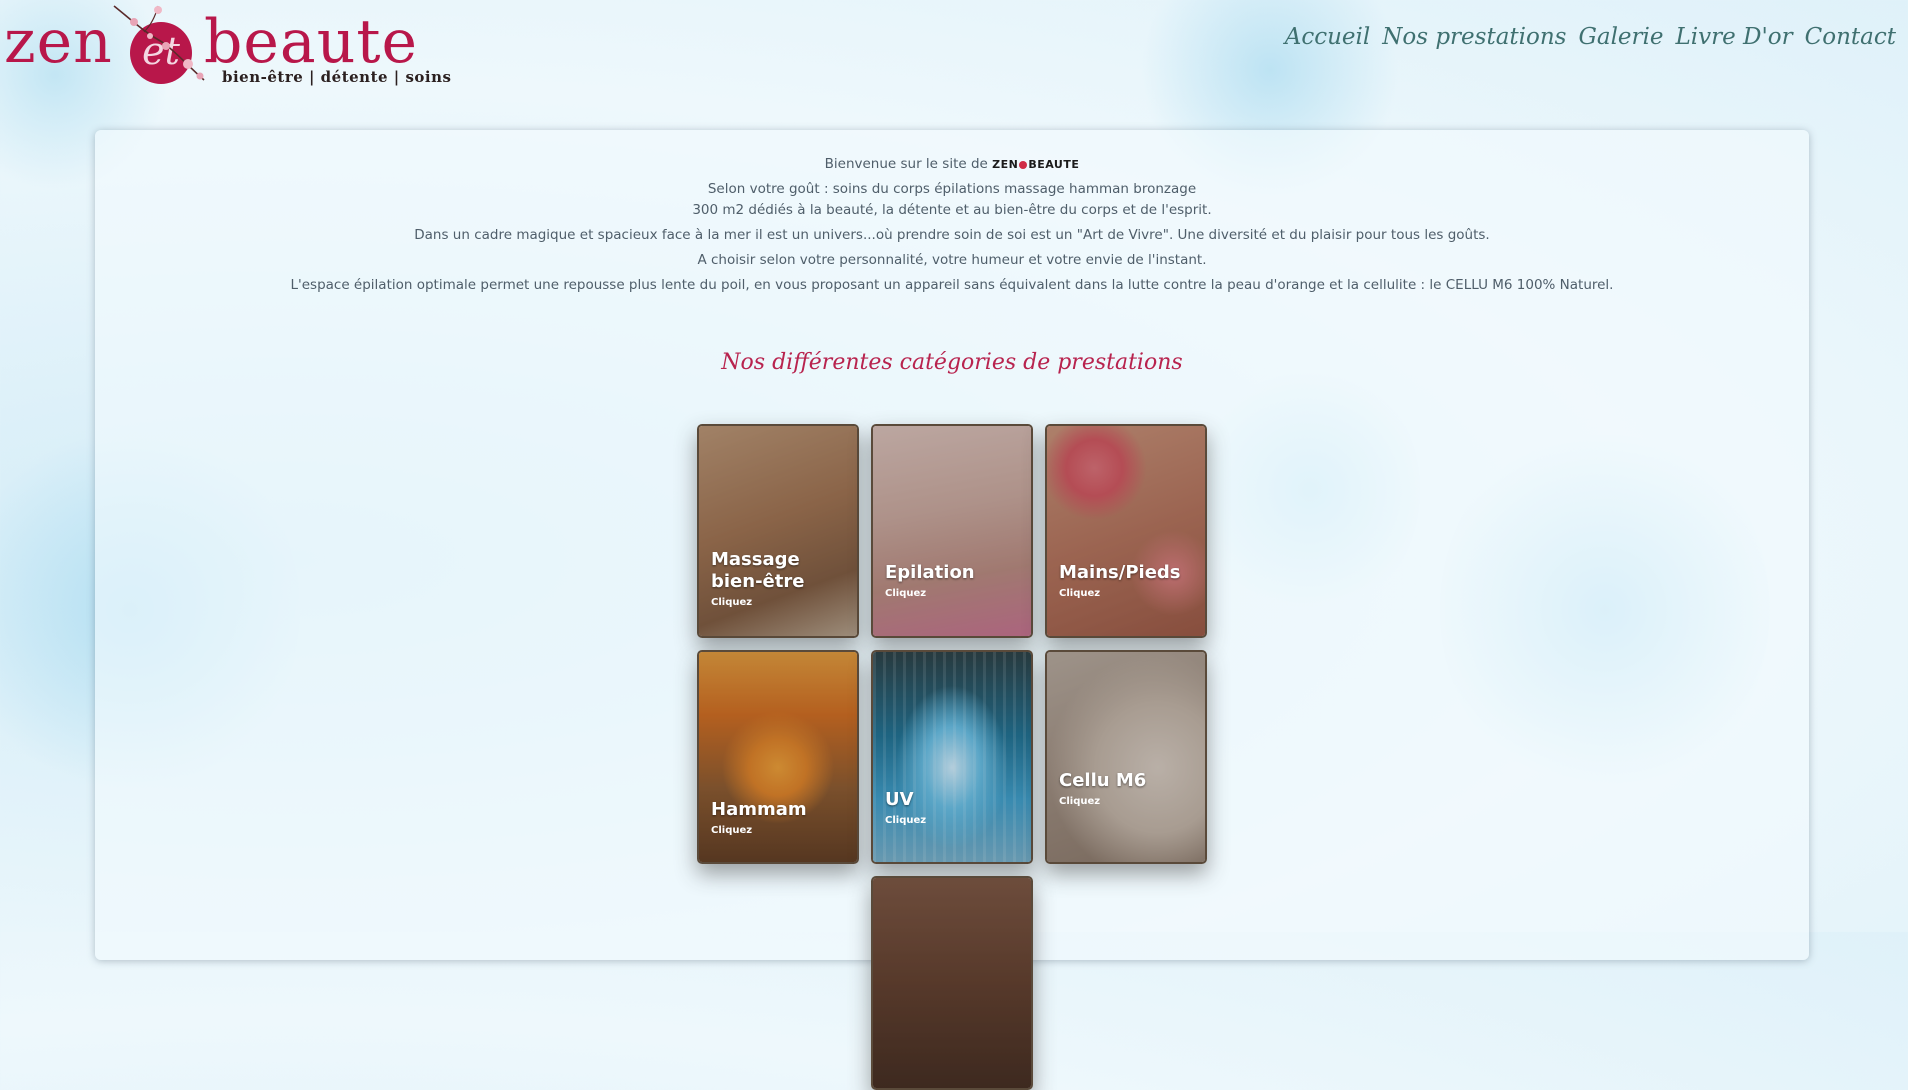 The width and height of the screenshot is (1908, 1090). What do you see at coordinates (906, 164) in the screenshot?
I see `welcome-text: Bienvenue sur le site de` at bounding box center [906, 164].